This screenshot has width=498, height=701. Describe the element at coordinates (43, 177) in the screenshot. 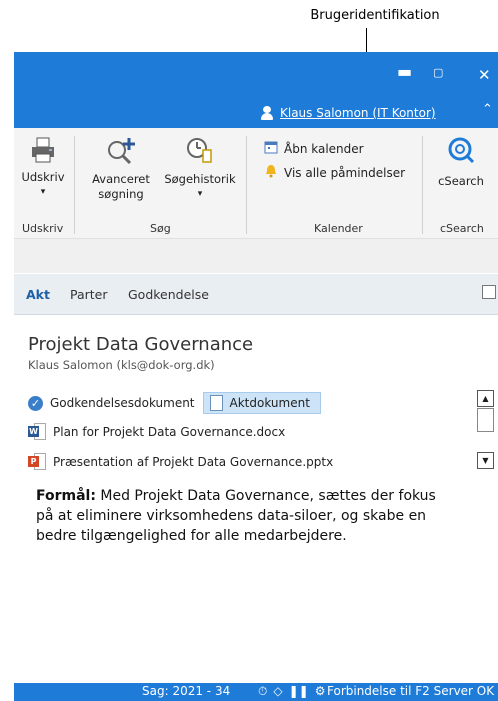

I see `print-label: Udskriv` at that location.